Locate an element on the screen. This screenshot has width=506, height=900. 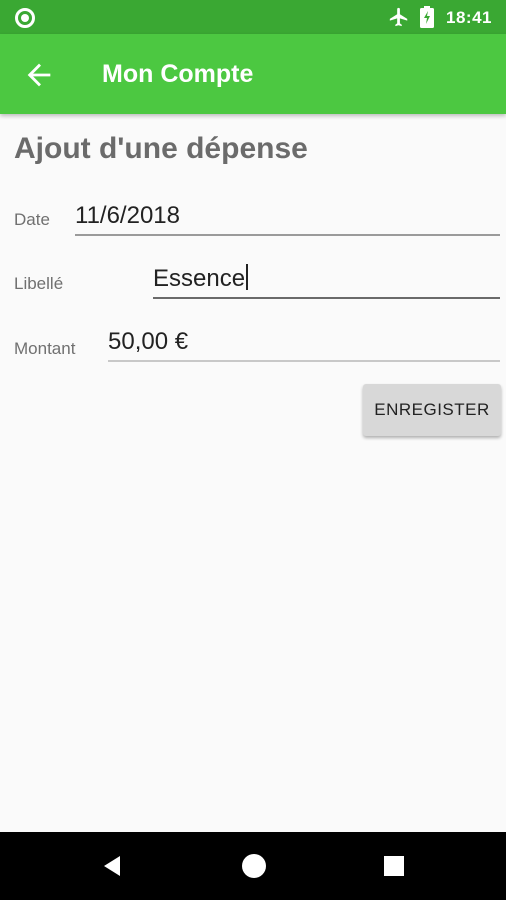
airplane-icon is located at coordinates (398, 17).